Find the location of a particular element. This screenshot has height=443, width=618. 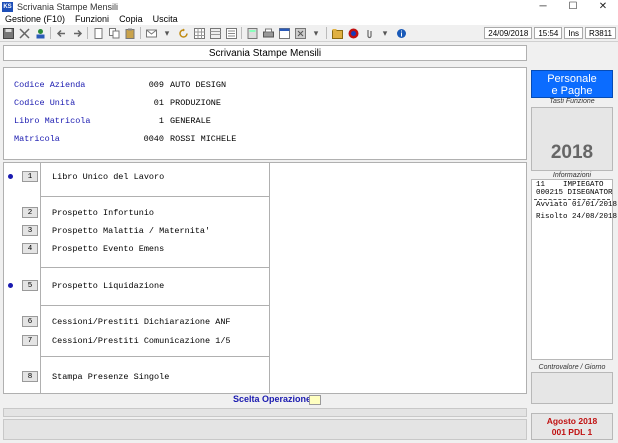

arrow-left-icon is located at coordinates (61, 33).